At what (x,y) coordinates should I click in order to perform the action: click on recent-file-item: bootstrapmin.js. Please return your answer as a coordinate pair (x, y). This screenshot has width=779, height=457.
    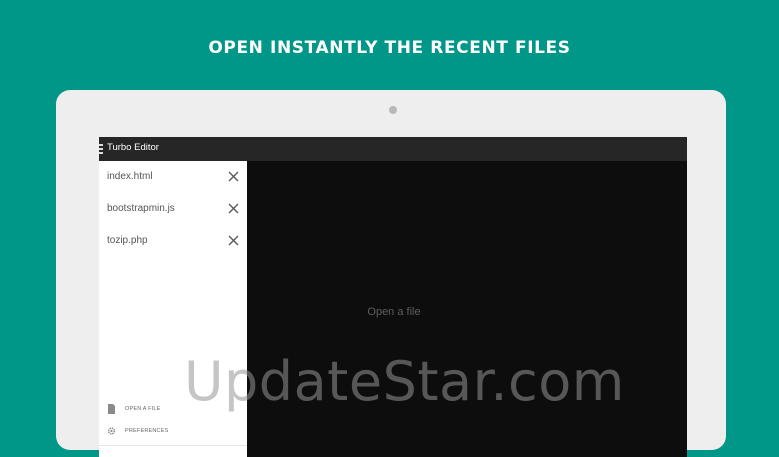
    Looking at the image, I should click on (173, 209).